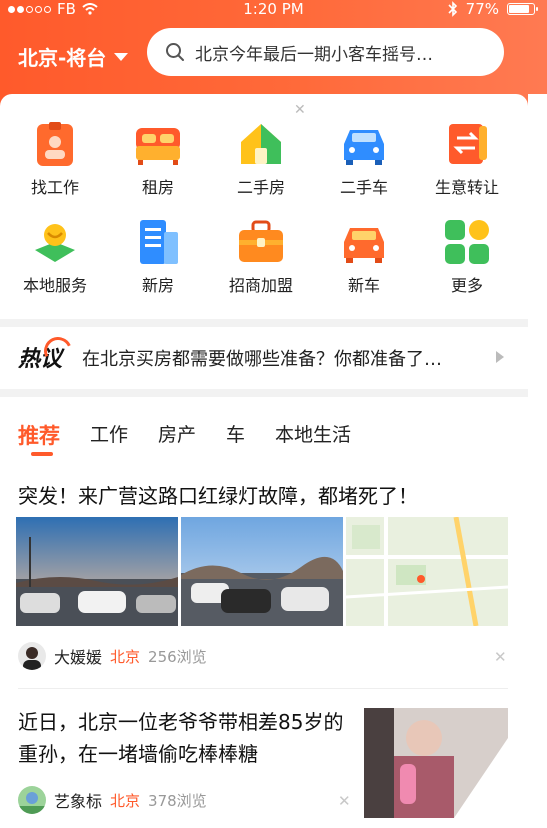 Image resolution: width=547 pixels, height=828 pixels. Describe the element at coordinates (158, 242) in the screenshot. I see `building-icon` at that location.